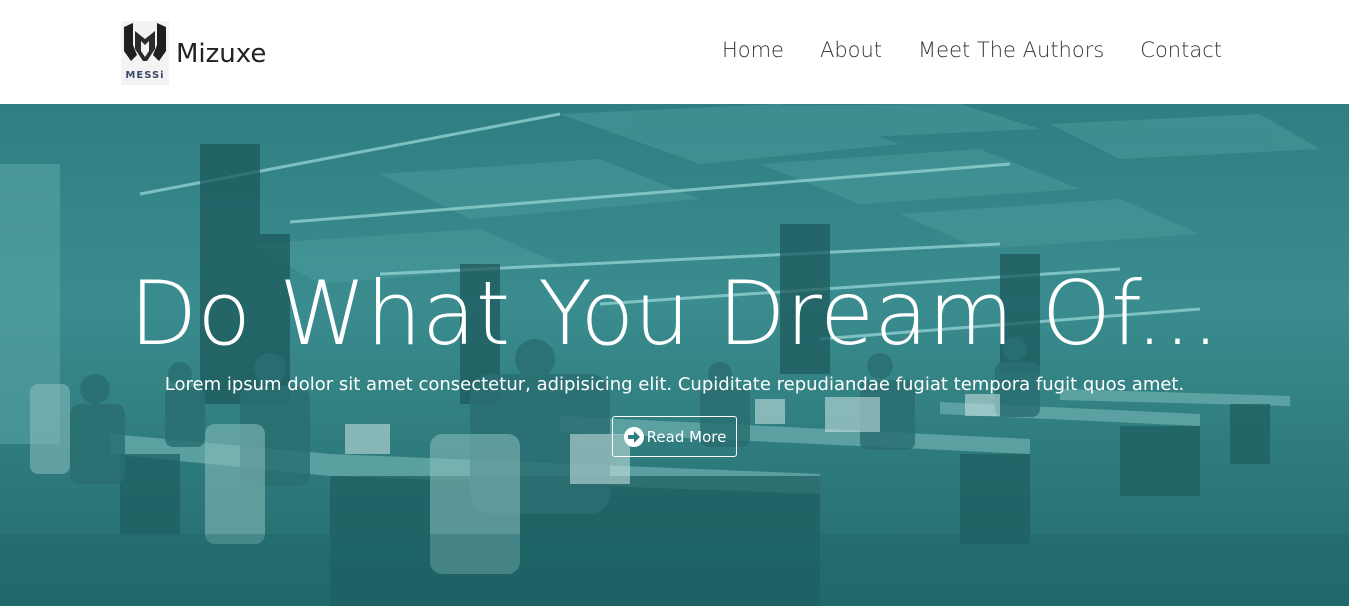 This screenshot has height=606, width=1349. What do you see at coordinates (851, 50) in the screenshot?
I see `nav-about-link: About` at bounding box center [851, 50].